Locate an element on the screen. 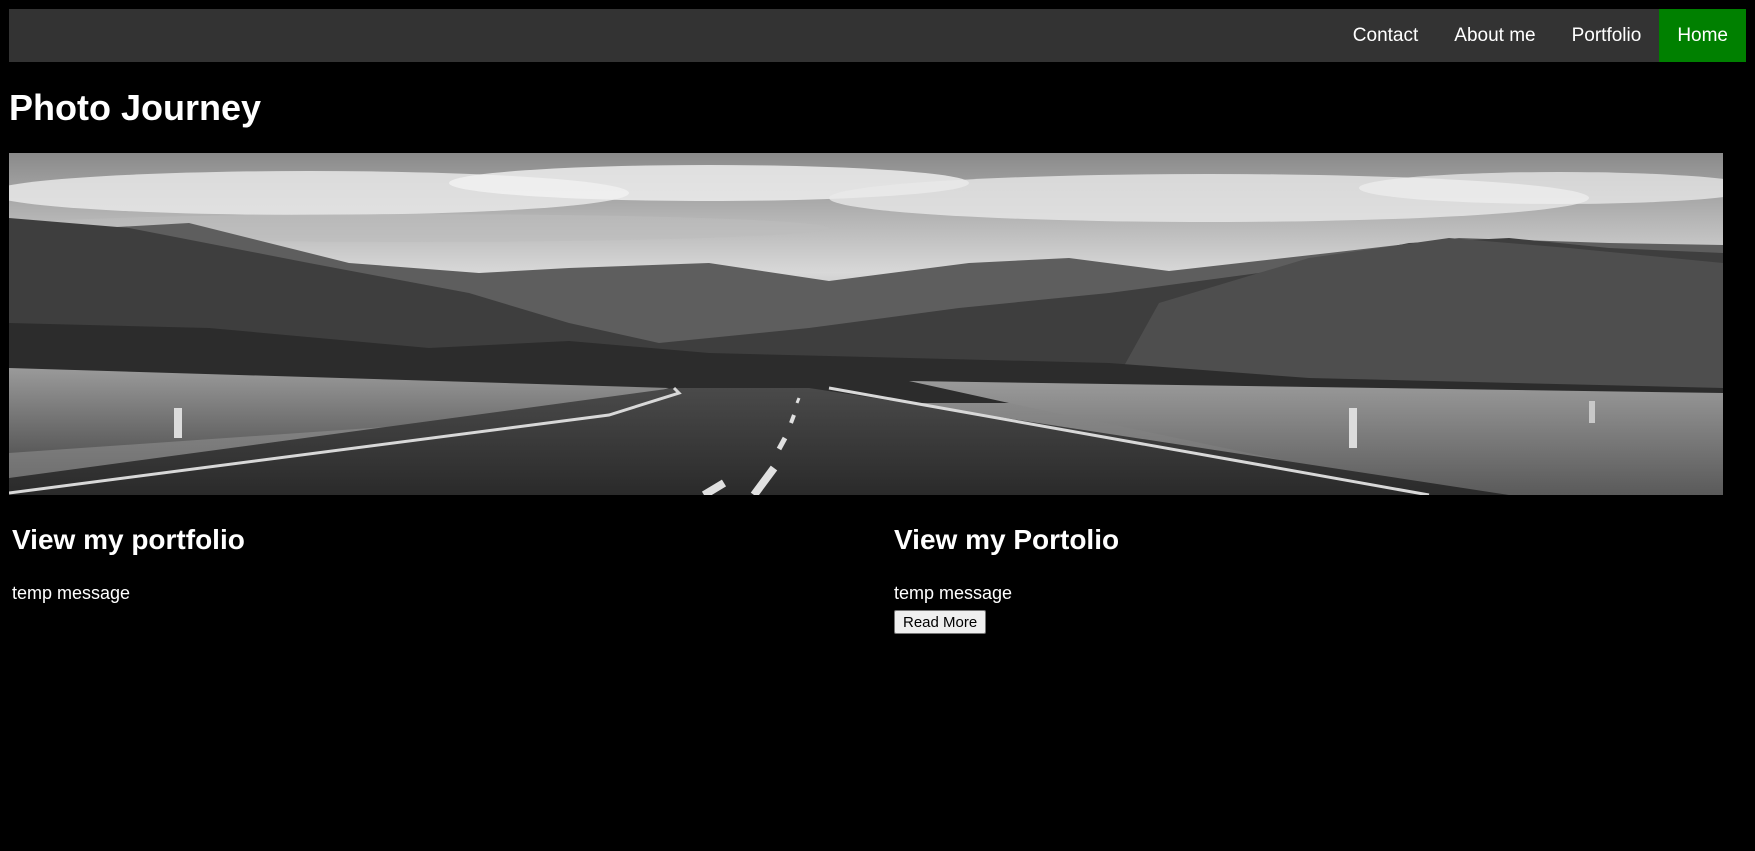 The height and width of the screenshot is (851, 1755). nav-item-portfolio: Portfolio is located at coordinates (1607, 35).